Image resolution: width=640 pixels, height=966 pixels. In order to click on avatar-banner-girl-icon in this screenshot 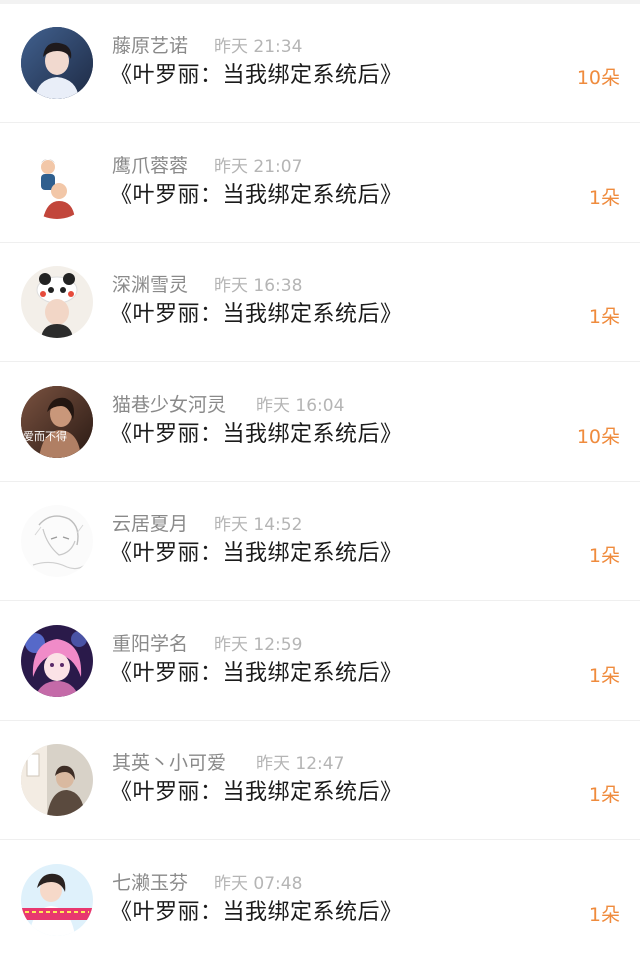, I will do `click(57, 900)`.